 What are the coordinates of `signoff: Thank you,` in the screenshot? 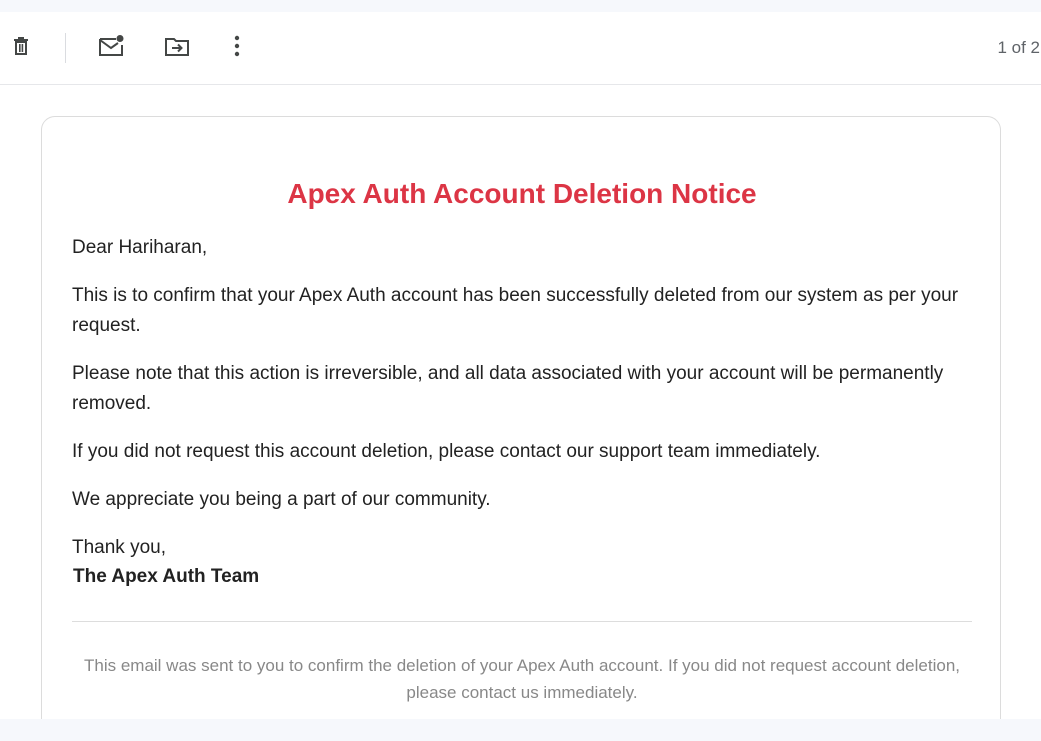 It's located at (119, 547).